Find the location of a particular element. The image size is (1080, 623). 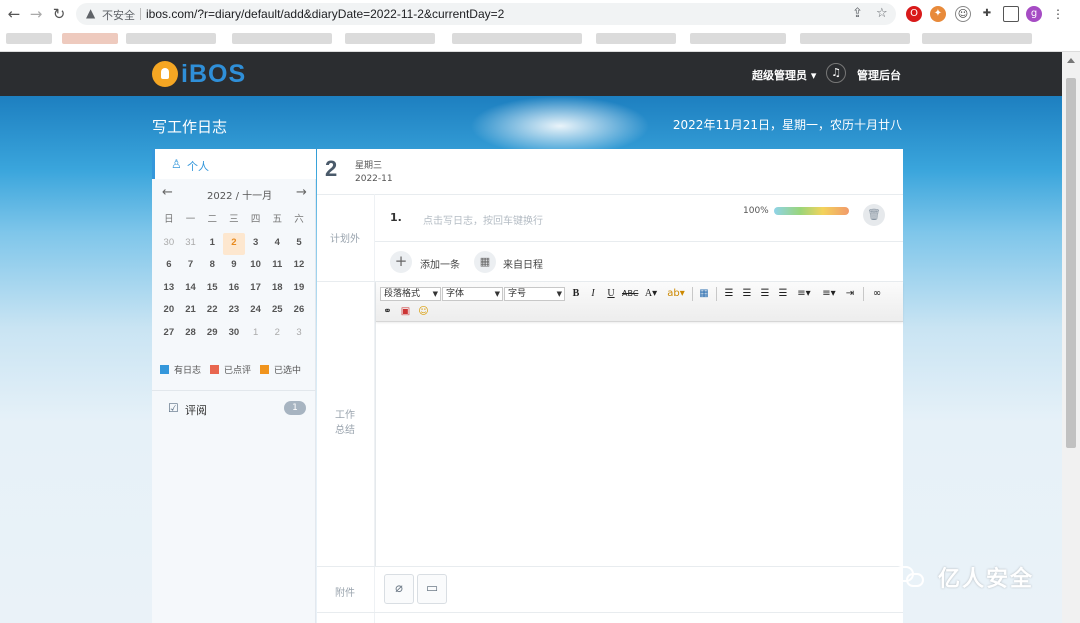

calendar-day: 4 is located at coordinates (277, 244).